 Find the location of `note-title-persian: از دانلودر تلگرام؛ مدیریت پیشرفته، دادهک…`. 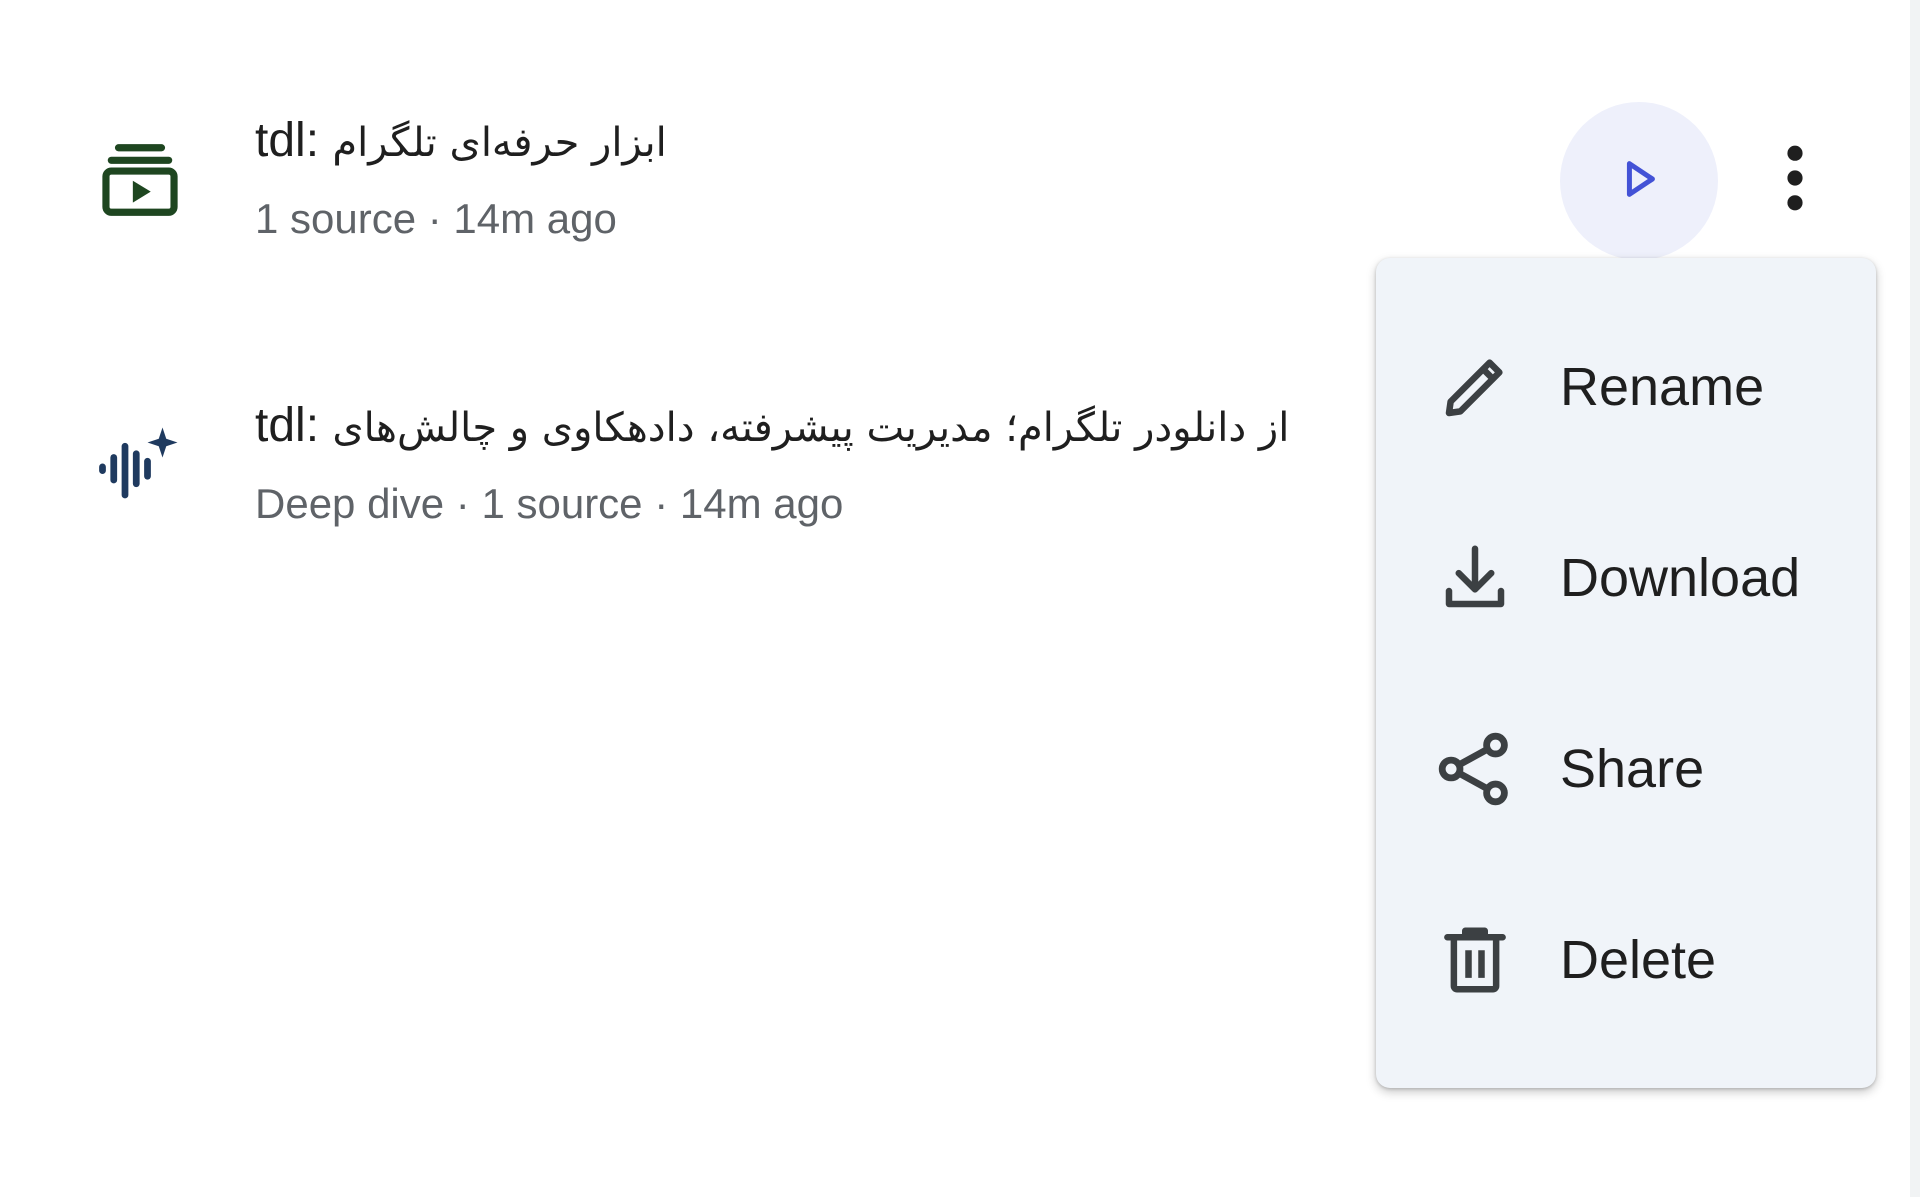

note-title-persian: از دانلودر تلگرام؛ مدیریت پیشرفته، دادهک… is located at coordinates (811, 428).